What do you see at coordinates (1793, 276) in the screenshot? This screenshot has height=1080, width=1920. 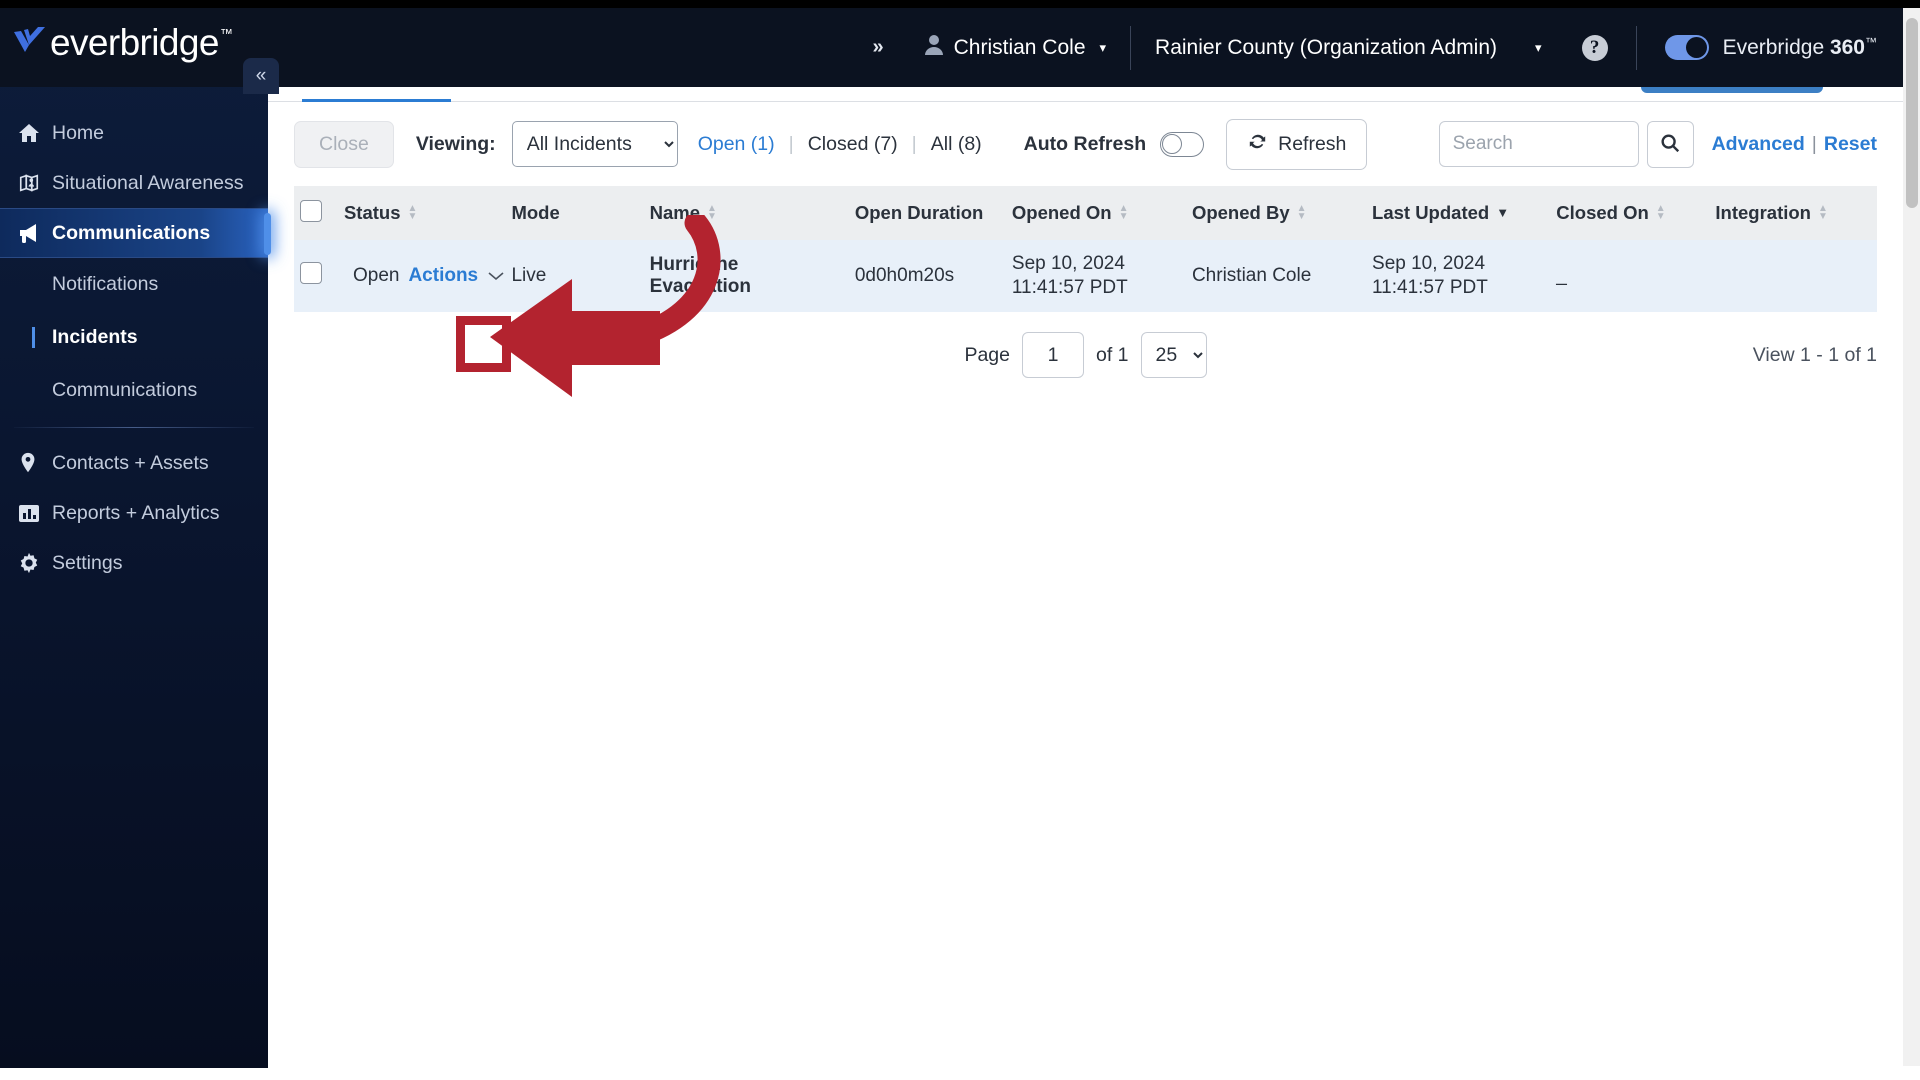 I see `cell-integration` at bounding box center [1793, 276].